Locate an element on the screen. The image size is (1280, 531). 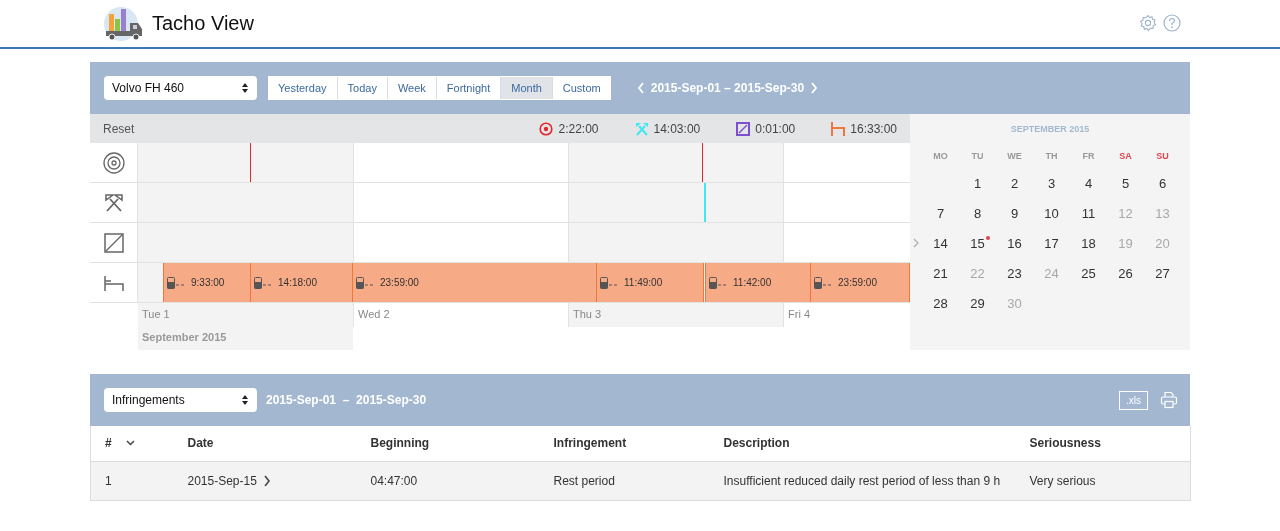
calendar-day: 26 is located at coordinates (1125, 273).